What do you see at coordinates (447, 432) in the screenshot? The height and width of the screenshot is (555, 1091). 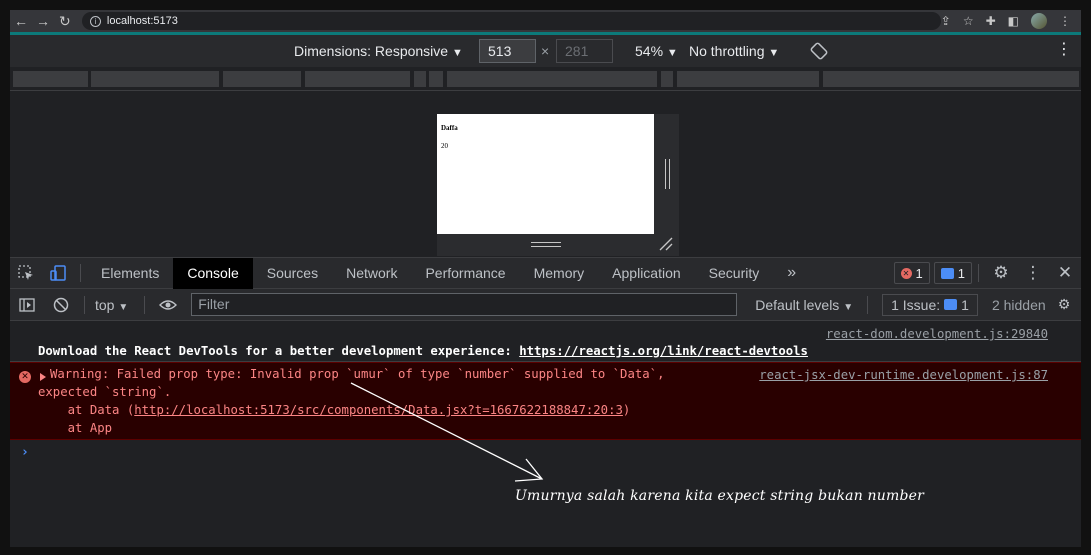 I see `annotation-arrow-icon` at bounding box center [447, 432].